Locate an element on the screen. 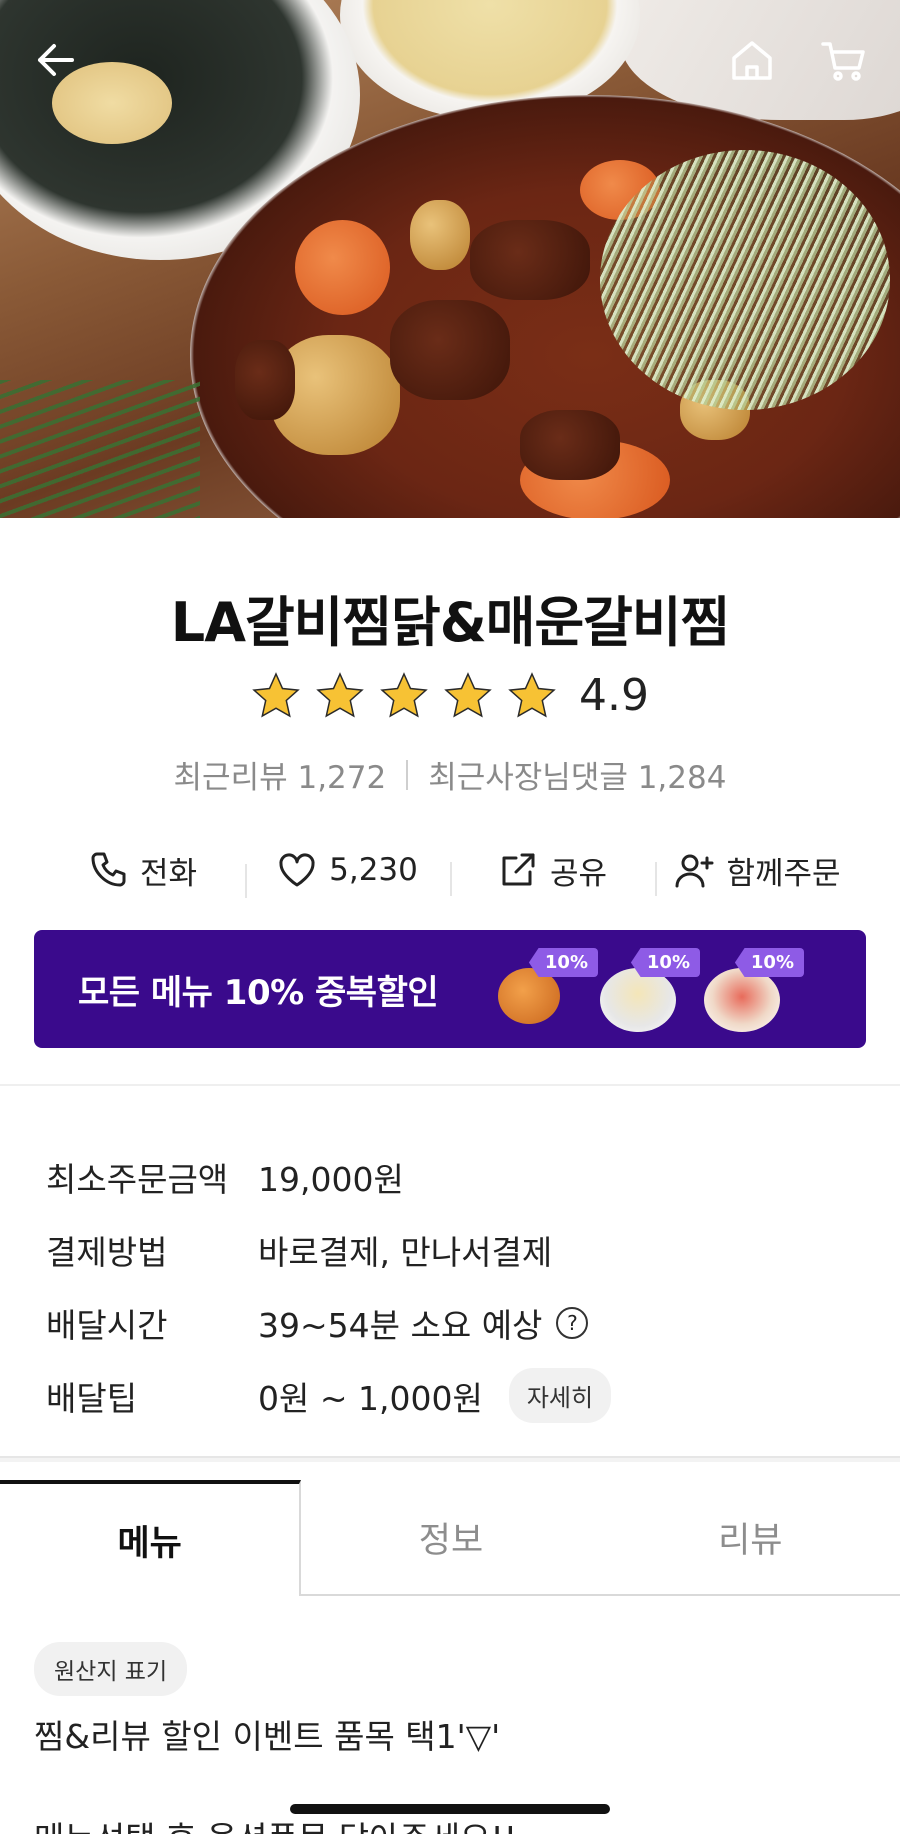  payment-label: 결제방법 is located at coordinates (107, 1252).